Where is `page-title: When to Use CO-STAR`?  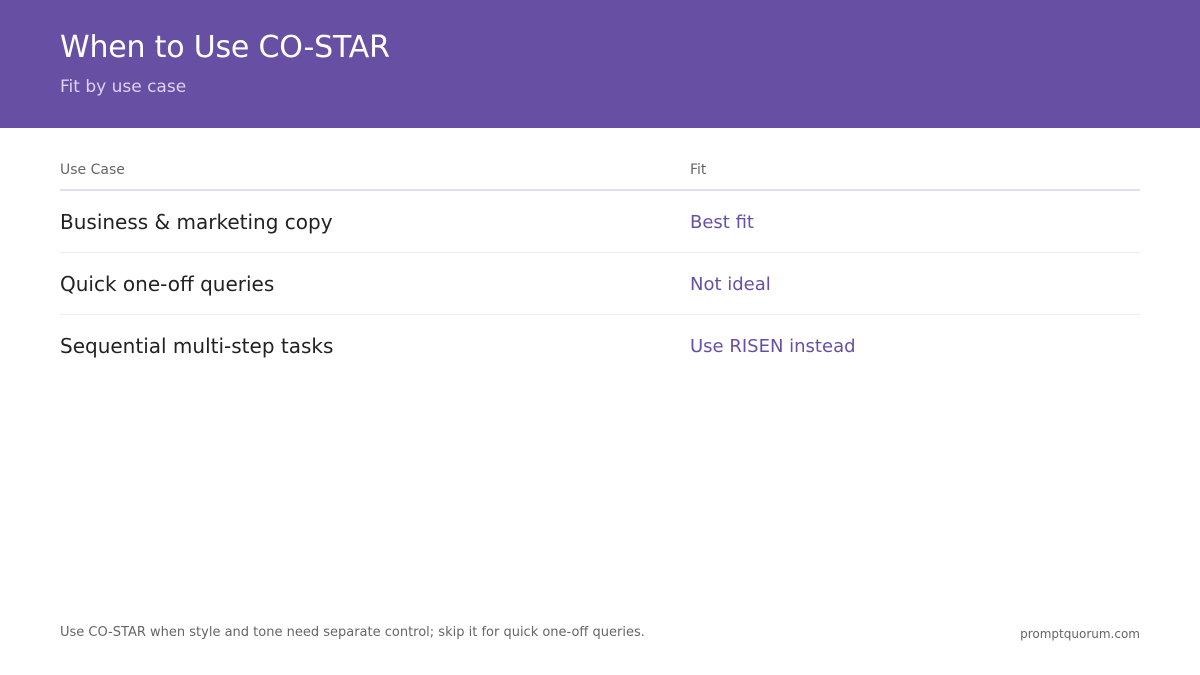
page-title: When to Use CO-STAR is located at coordinates (225, 47).